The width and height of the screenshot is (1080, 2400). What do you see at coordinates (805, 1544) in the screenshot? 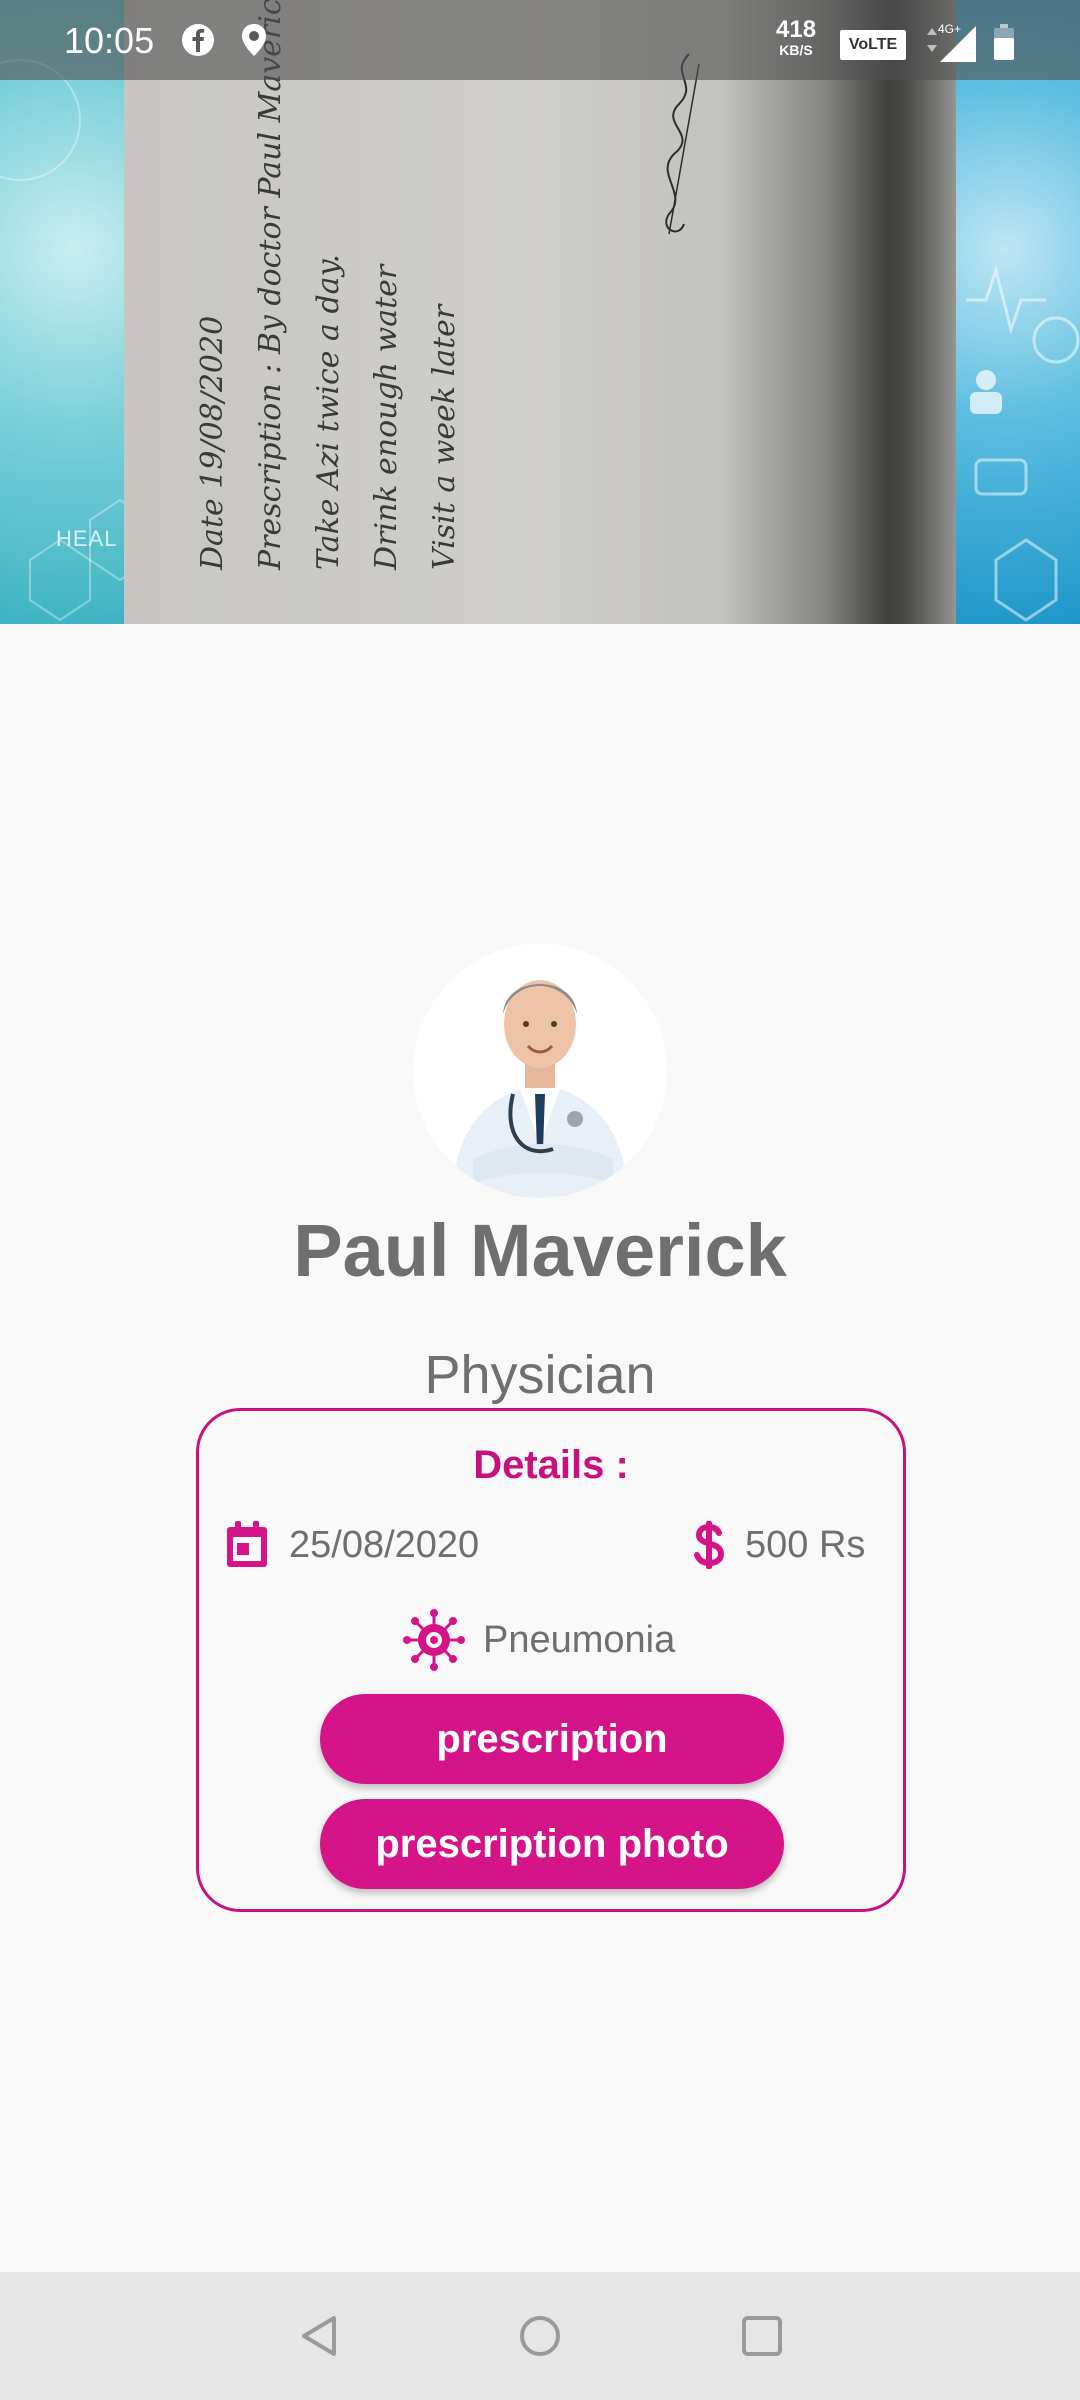
I see `consultation-fee: 500 Rs` at bounding box center [805, 1544].